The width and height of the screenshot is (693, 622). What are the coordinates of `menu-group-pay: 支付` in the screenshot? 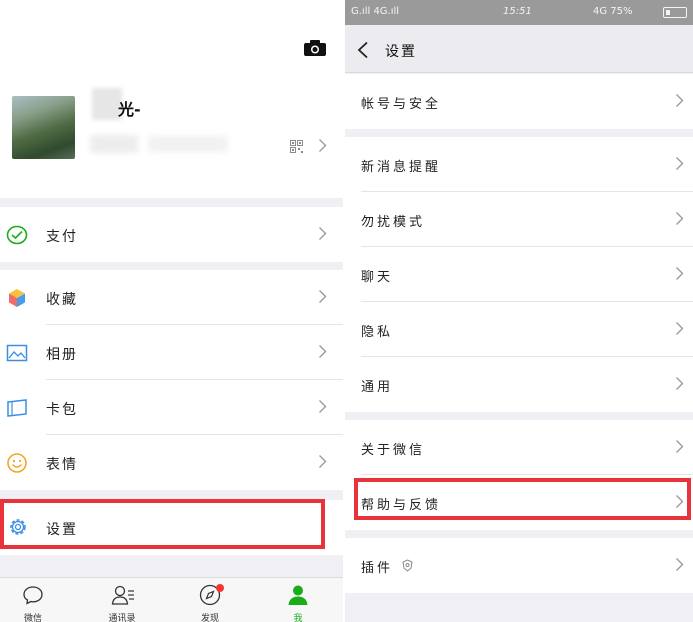 It's located at (171, 234).